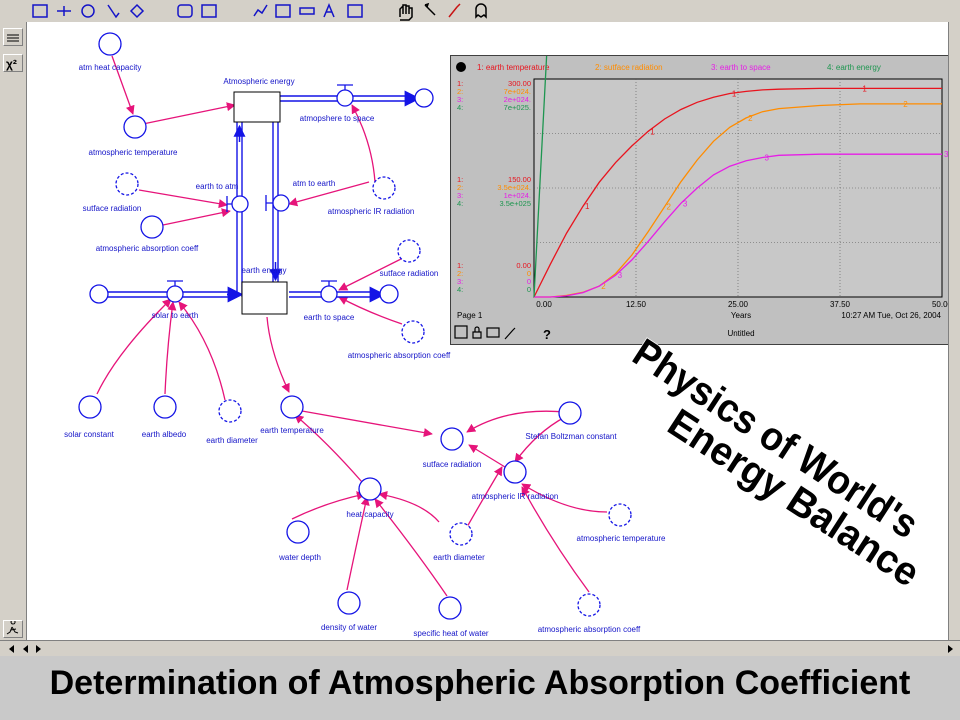  What do you see at coordinates (292, 407) in the screenshot?
I see `converter-earth-temperature` at bounding box center [292, 407].